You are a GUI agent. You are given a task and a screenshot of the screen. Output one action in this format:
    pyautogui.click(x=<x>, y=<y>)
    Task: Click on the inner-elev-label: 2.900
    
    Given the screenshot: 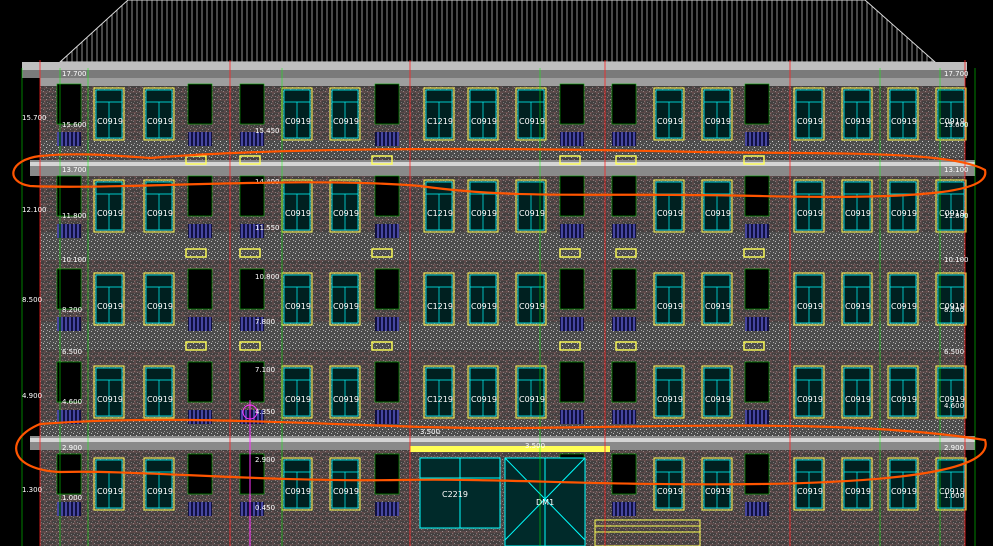 What is the action you would take?
    pyautogui.click(x=72, y=448)
    